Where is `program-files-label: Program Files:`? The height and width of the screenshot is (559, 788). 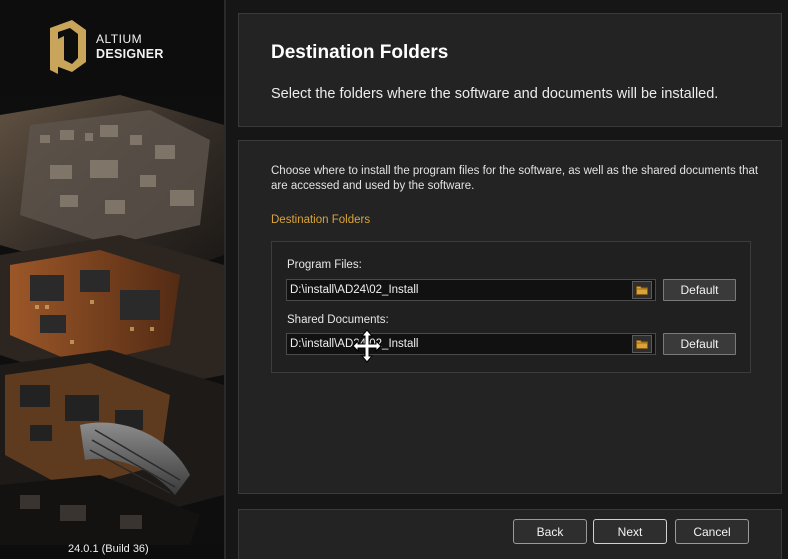
program-files-label: Program Files: is located at coordinates (324, 265).